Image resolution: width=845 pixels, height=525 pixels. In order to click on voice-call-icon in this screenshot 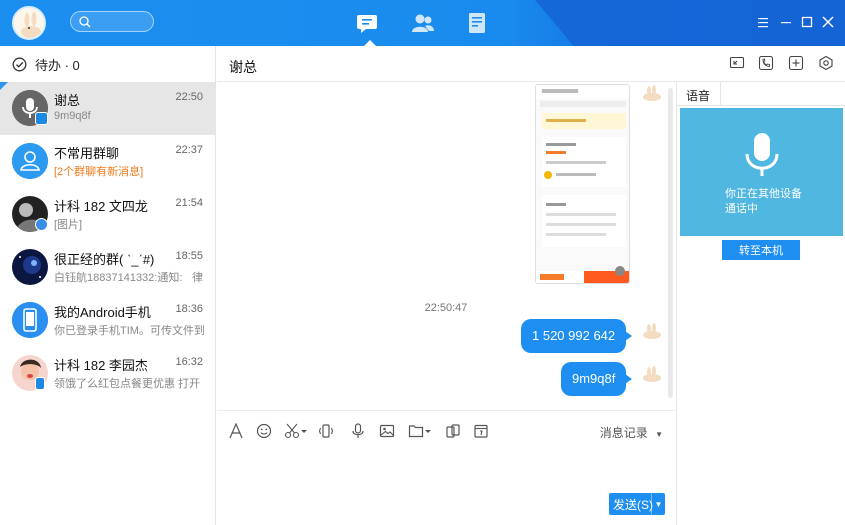, I will do `click(766, 63)`.